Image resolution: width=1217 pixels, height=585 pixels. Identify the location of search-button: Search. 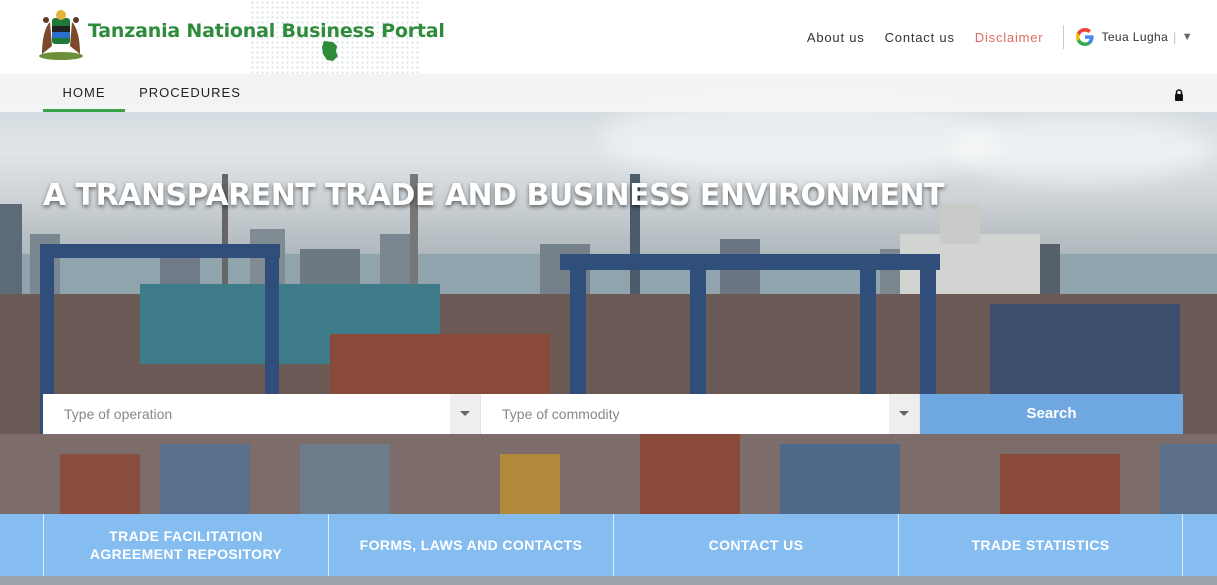
(1051, 414).